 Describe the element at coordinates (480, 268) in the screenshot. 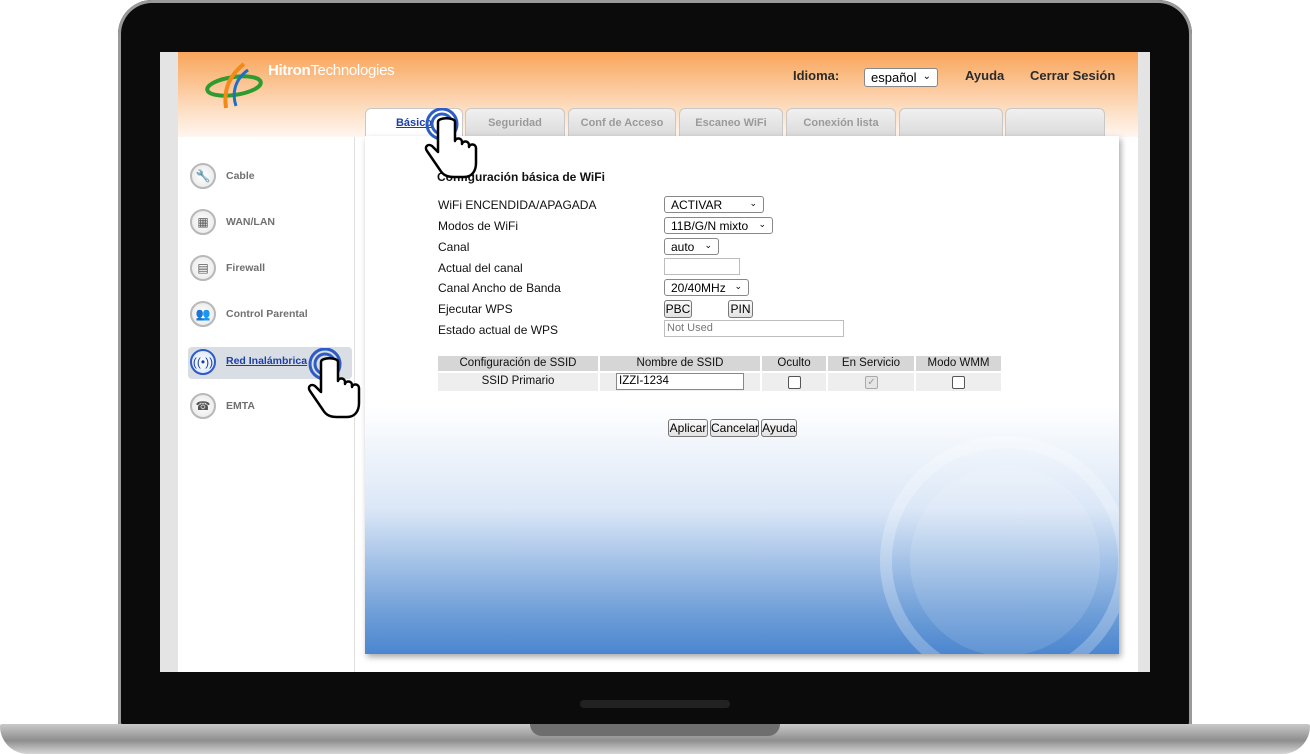

I see `current-channel-label: Actual del canal` at that location.